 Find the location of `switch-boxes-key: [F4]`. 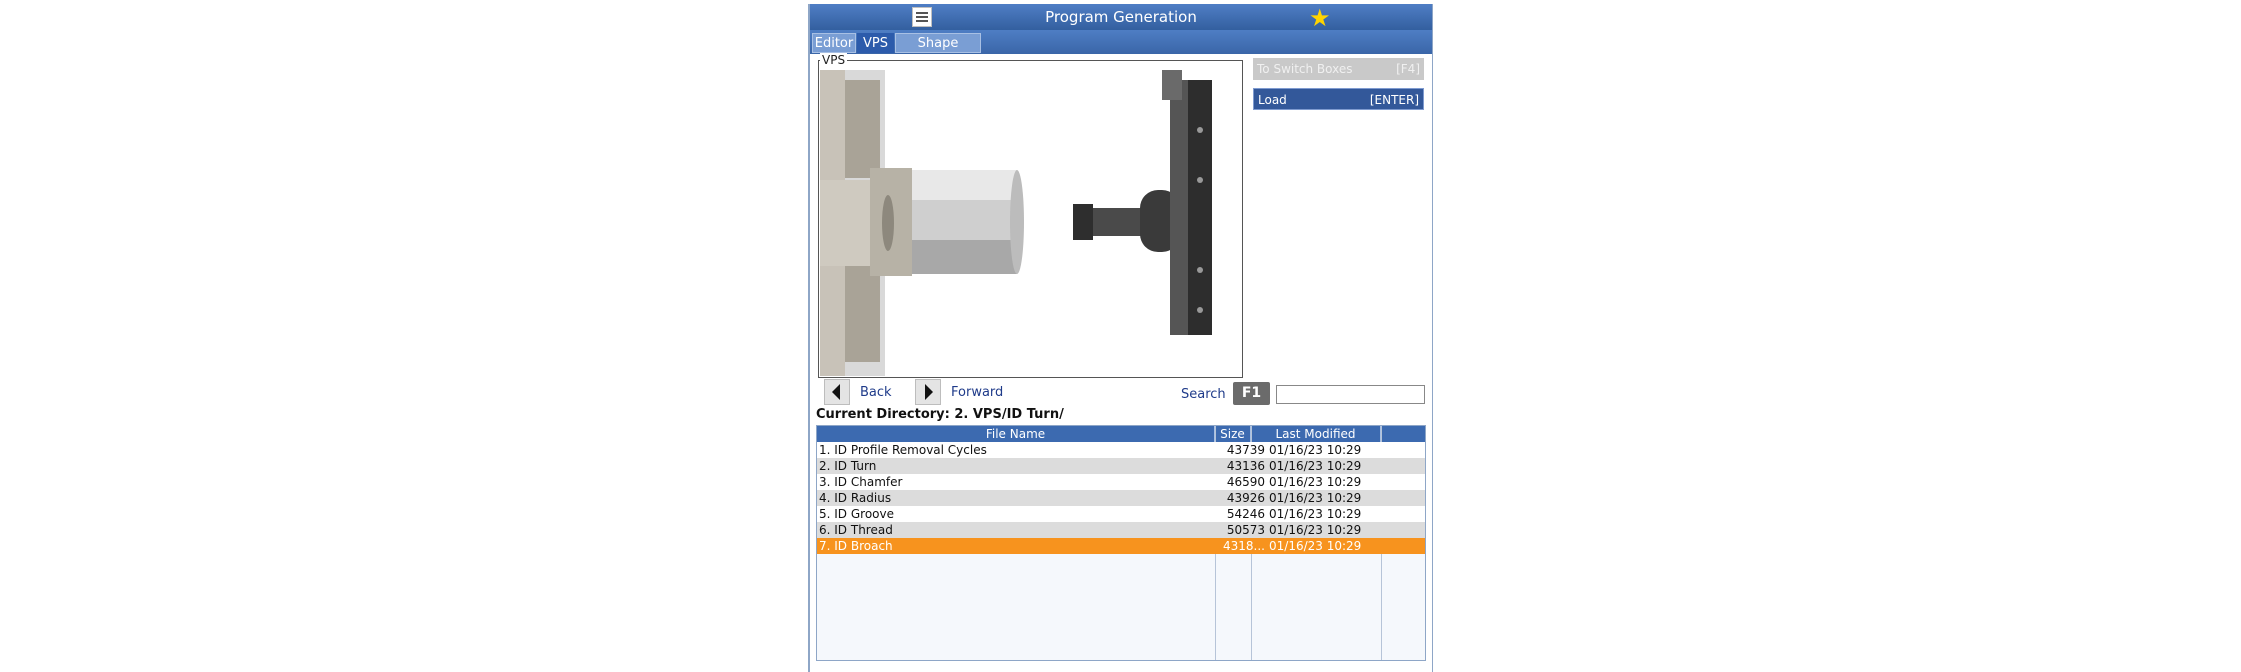

switch-boxes-key: [F4] is located at coordinates (1408, 69).